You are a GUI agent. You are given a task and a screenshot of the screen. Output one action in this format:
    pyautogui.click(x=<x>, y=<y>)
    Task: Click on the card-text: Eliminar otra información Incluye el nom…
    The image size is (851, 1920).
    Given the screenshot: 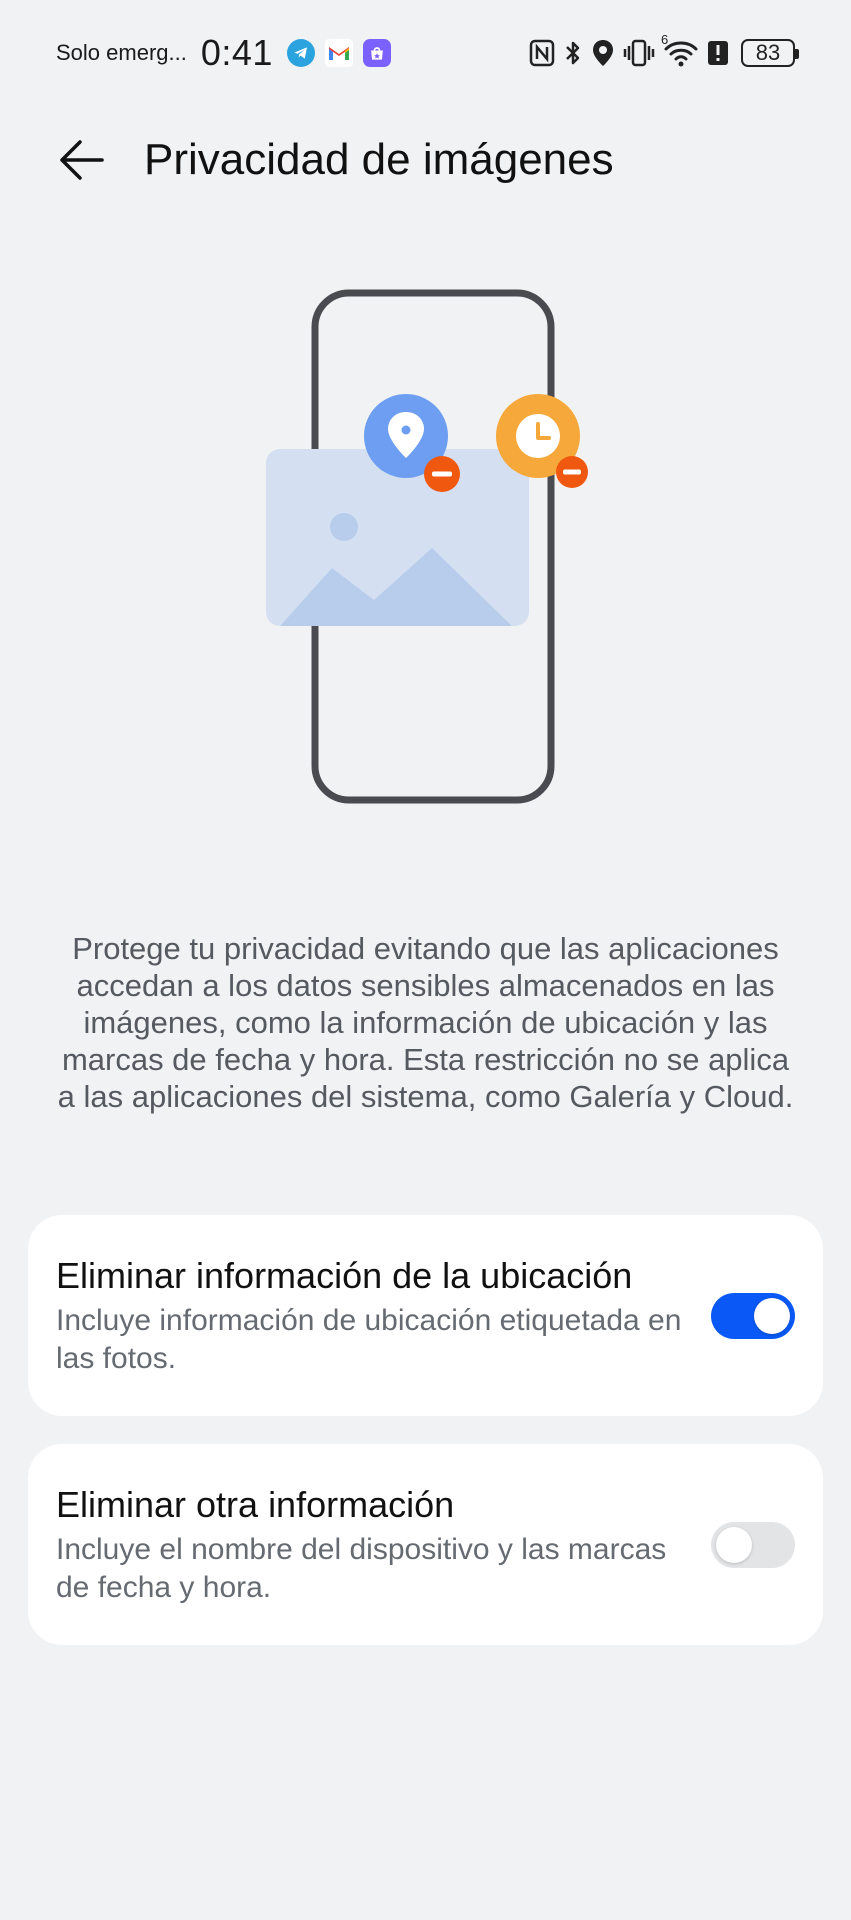 What is the action you would take?
    pyautogui.click(x=376, y=1545)
    